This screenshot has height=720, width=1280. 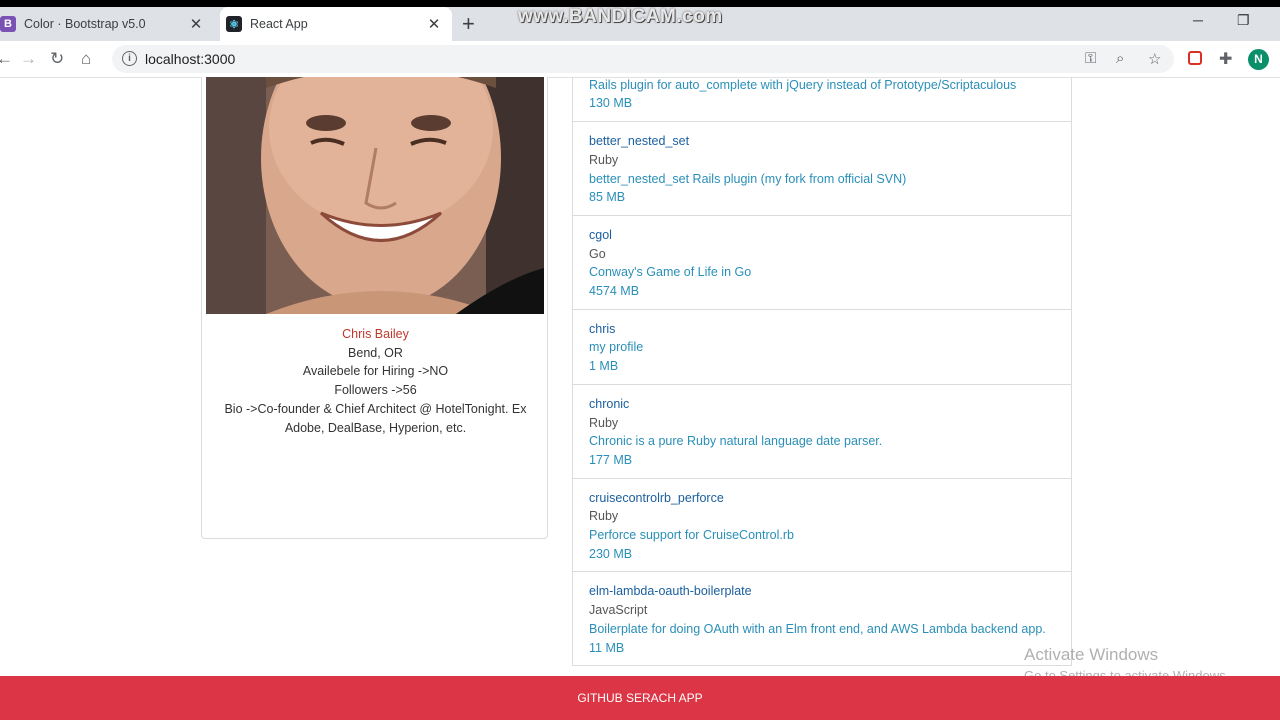 I want to click on profile-photo, so click(x=375, y=195).